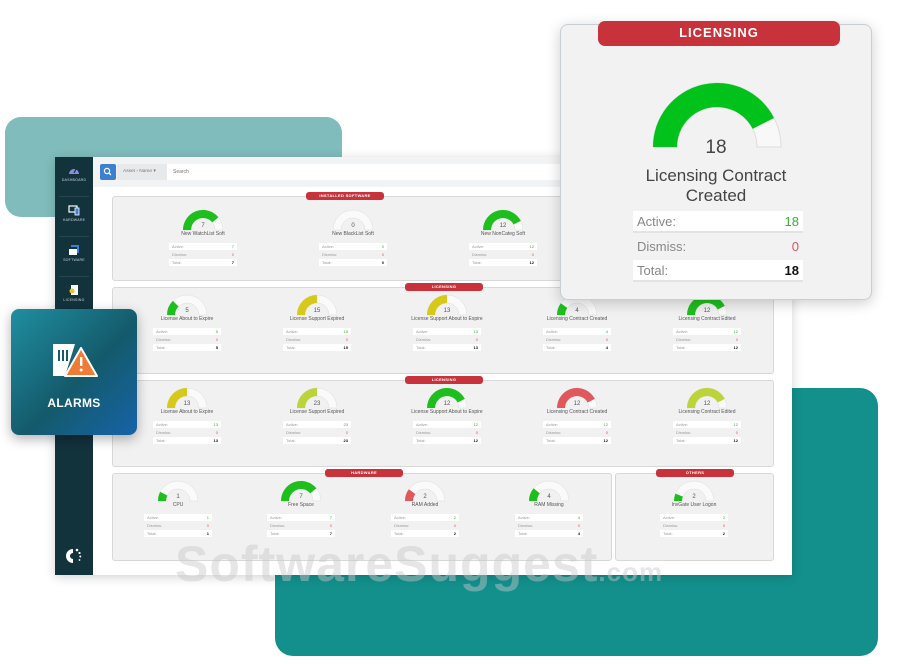  Describe the element at coordinates (178, 509) in the screenshot. I see `alarm-widget: 1 CPU Active: 1 Dismiss: 0 Total: 1` at that location.